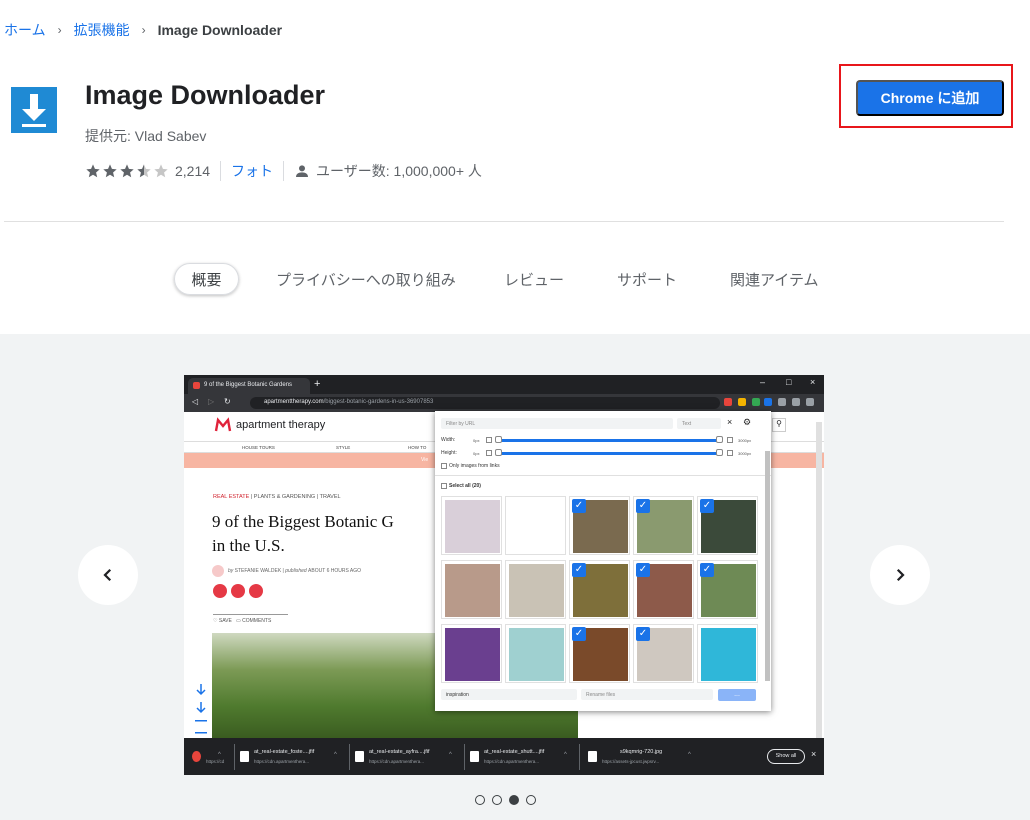  Describe the element at coordinates (366, 279) in the screenshot. I see `tab-privacy: プライバシーへの取り組み` at that location.